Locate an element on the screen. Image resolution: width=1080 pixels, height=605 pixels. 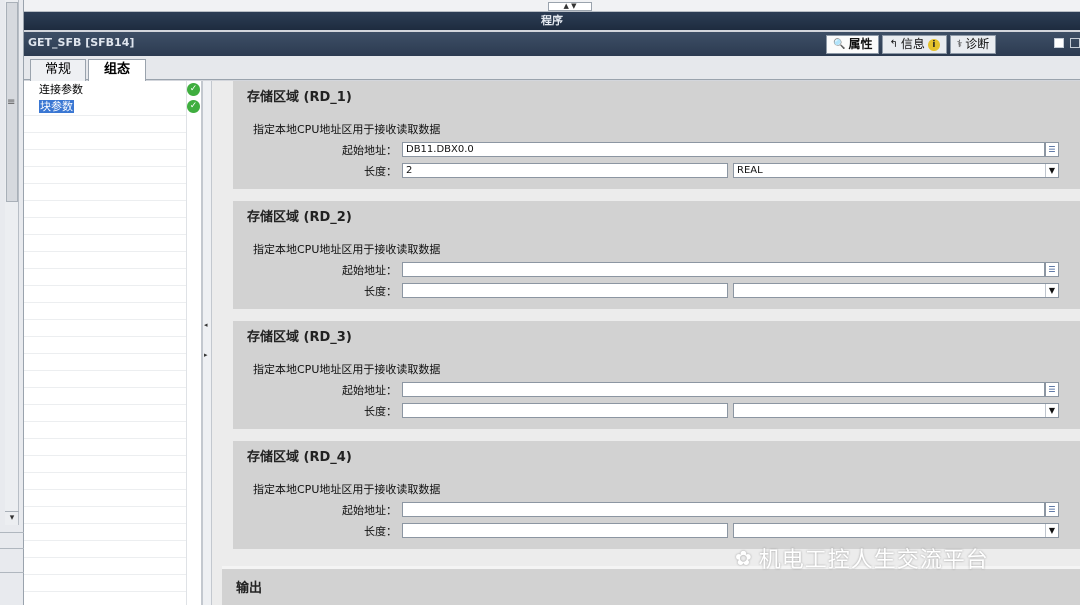
tab-info: ↰ 信息 i is located at coordinates (914, 44).